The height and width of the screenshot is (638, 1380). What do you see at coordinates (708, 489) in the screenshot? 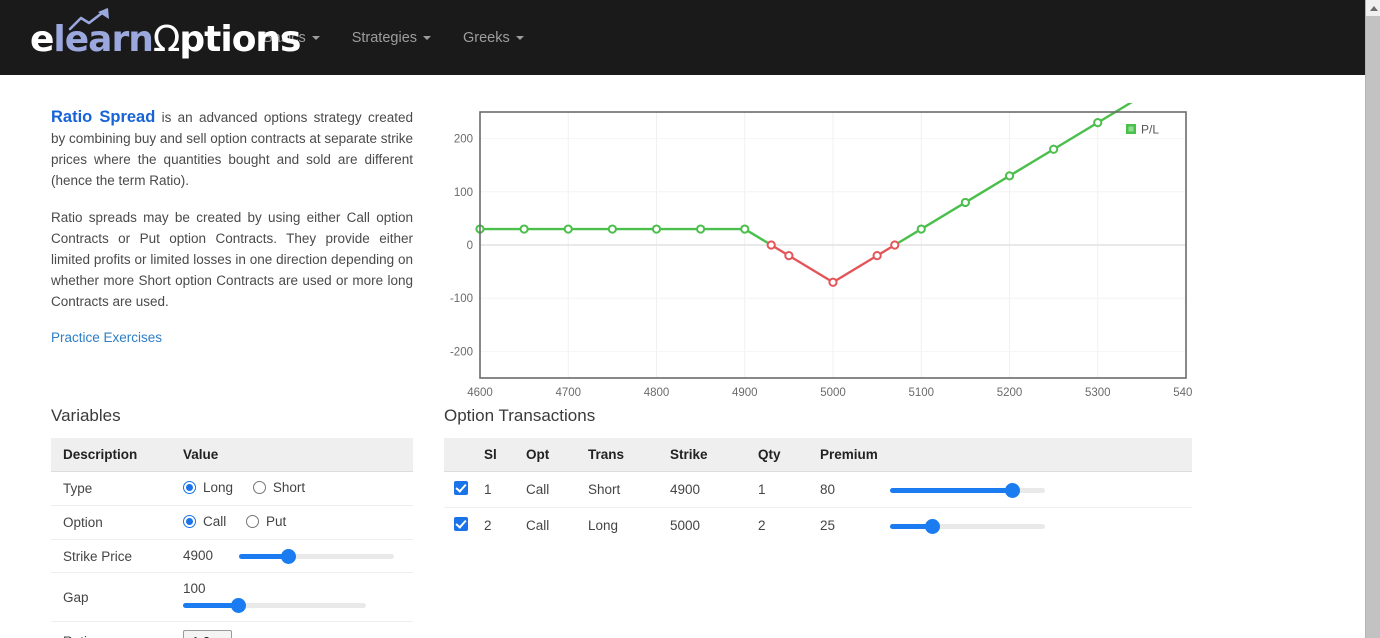
I see `transaction-strike: 4900` at bounding box center [708, 489].